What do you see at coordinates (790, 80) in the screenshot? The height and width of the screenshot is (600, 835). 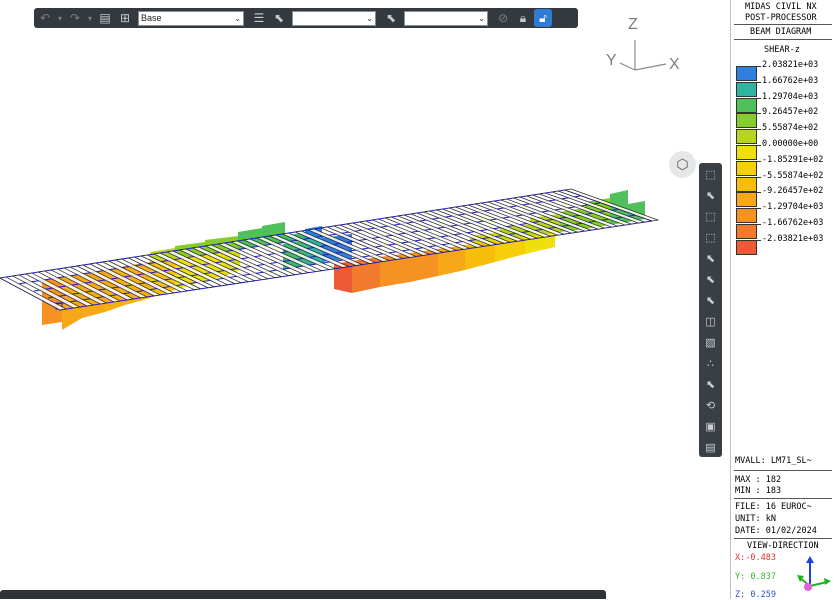 I see `legend-label: 1.66762e+03` at bounding box center [790, 80].